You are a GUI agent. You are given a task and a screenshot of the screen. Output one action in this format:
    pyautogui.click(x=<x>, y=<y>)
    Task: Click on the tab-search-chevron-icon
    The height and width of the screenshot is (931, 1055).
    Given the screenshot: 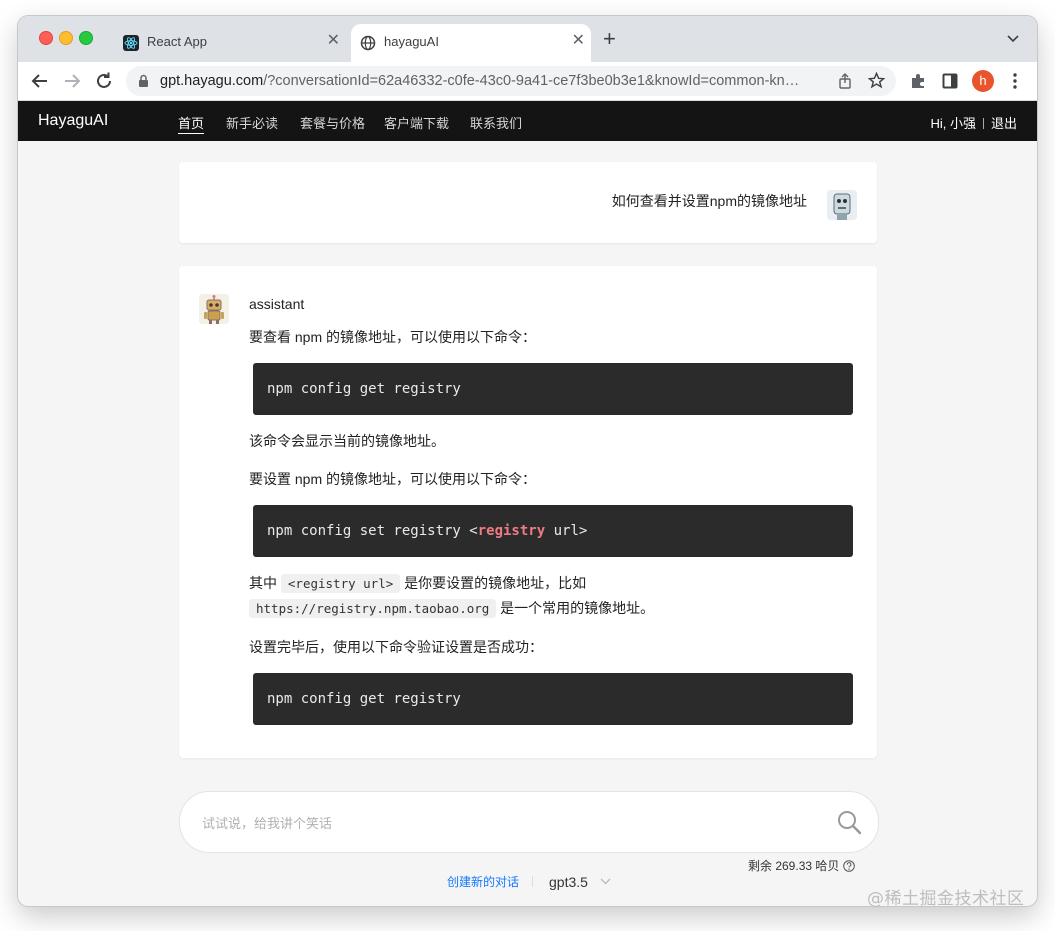 What is the action you would take?
    pyautogui.click(x=1013, y=39)
    